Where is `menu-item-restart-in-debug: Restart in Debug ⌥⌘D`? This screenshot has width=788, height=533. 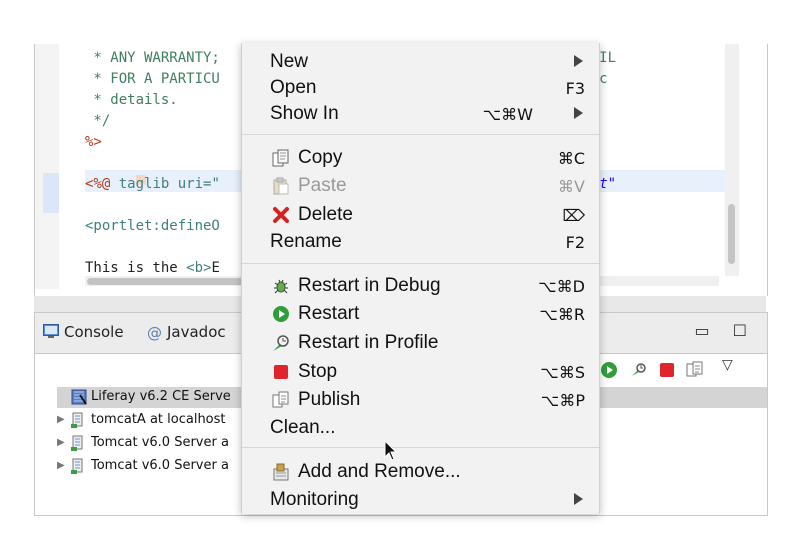
menu-item-restart-in-debug: Restart in Debug ⌥⌘D is located at coordinates (420, 285).